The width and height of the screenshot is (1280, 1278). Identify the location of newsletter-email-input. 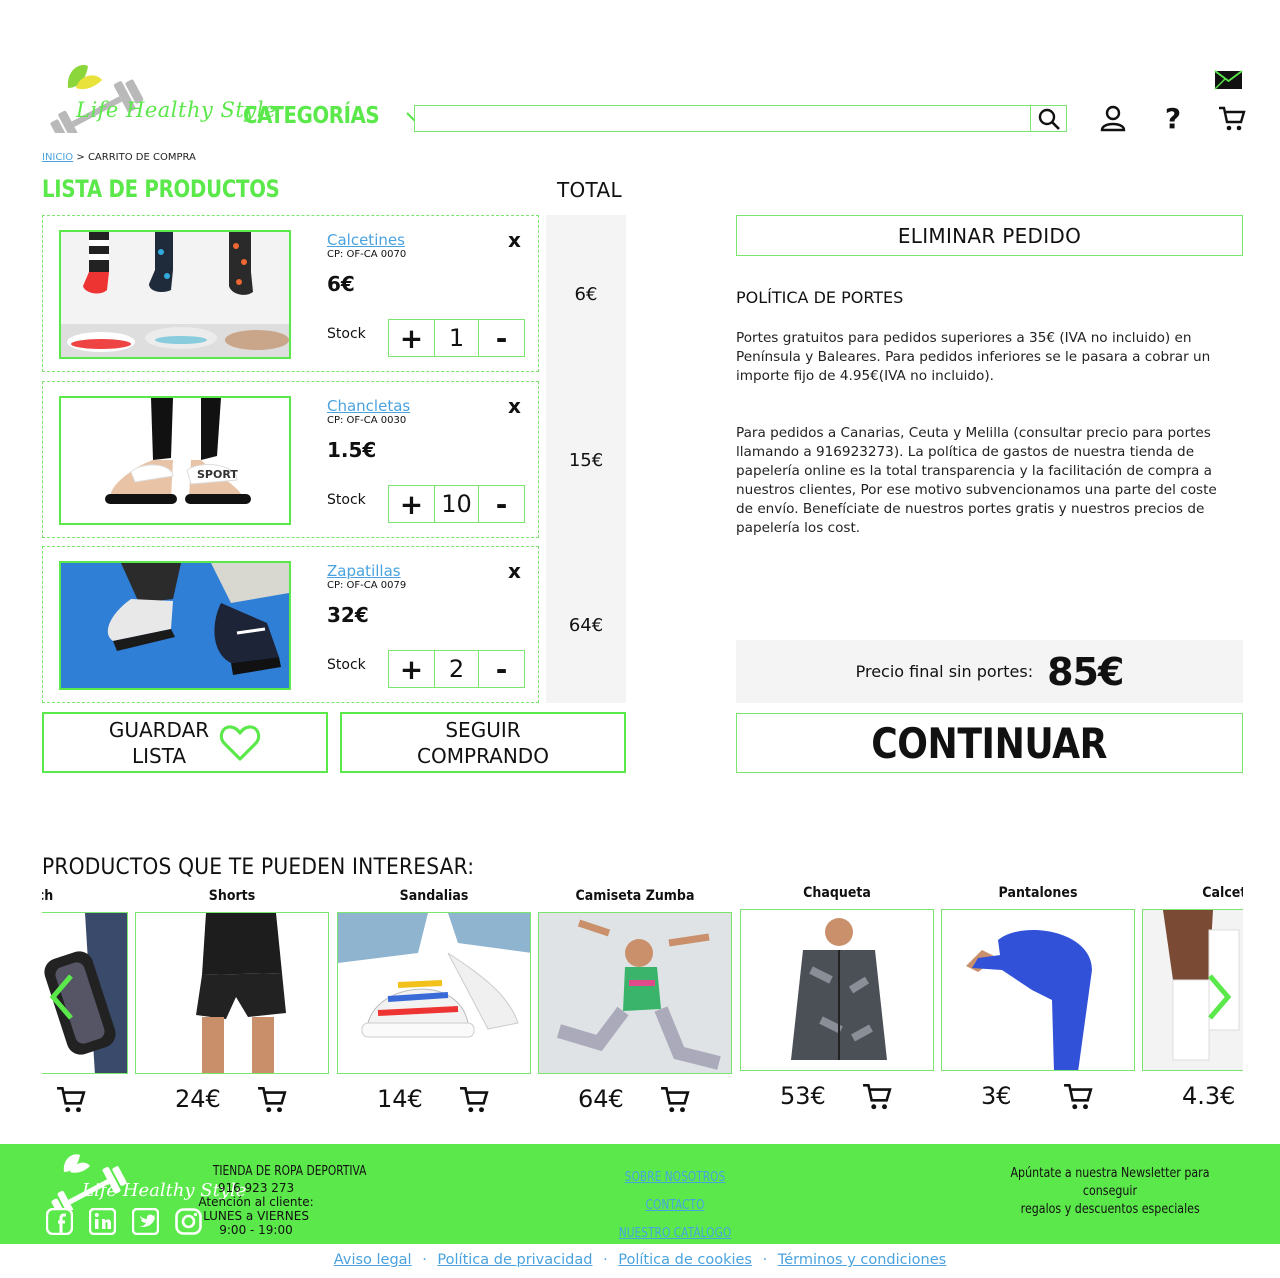
(1092, 79).